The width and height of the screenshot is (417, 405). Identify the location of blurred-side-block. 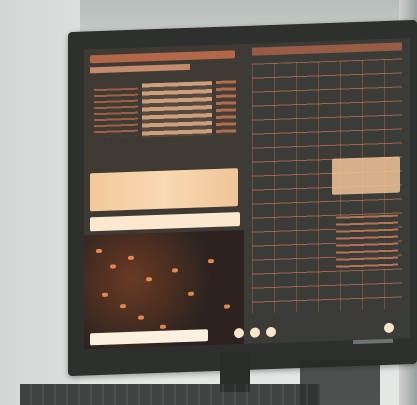
(226, 107).